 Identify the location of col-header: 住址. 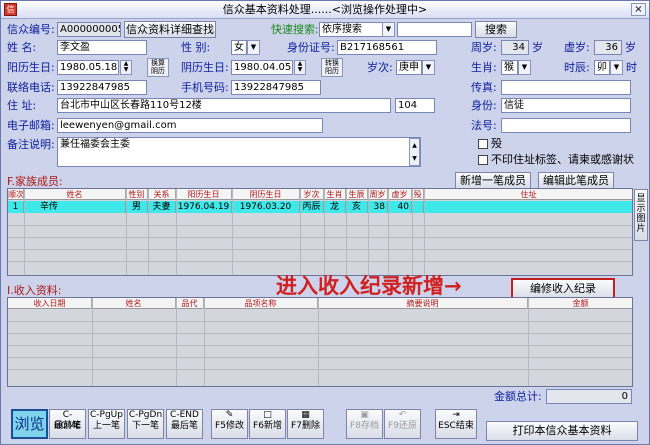
(528, 194).